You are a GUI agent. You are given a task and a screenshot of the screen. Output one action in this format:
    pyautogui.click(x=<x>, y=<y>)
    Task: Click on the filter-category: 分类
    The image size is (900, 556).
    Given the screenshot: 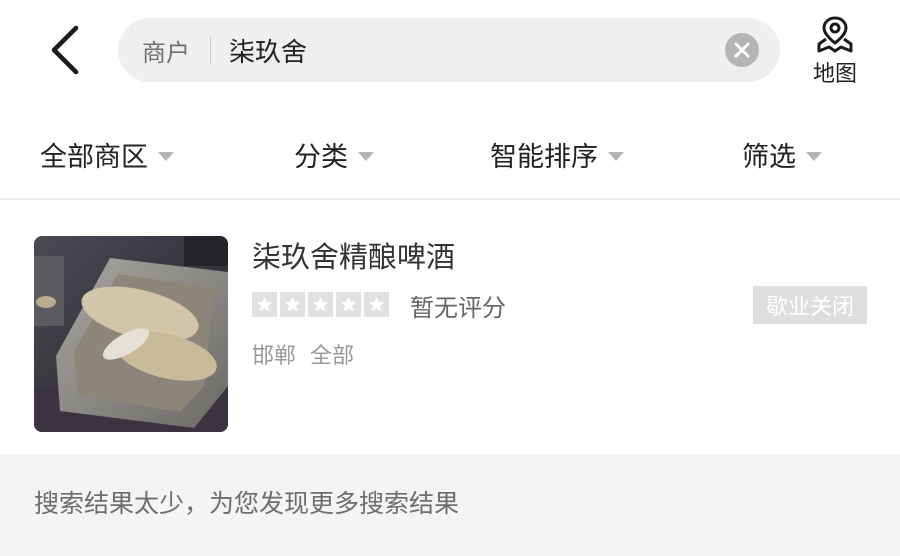 What is the action you would take?
    pyautogui.click(x=334, y=154)
    